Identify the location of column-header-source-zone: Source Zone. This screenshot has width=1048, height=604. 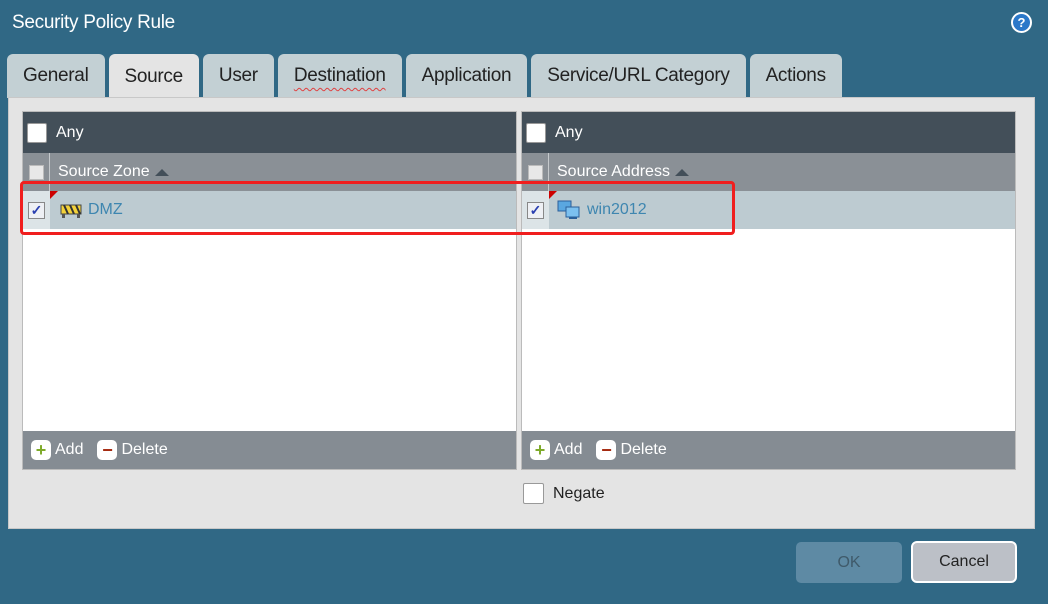
(104, 172).